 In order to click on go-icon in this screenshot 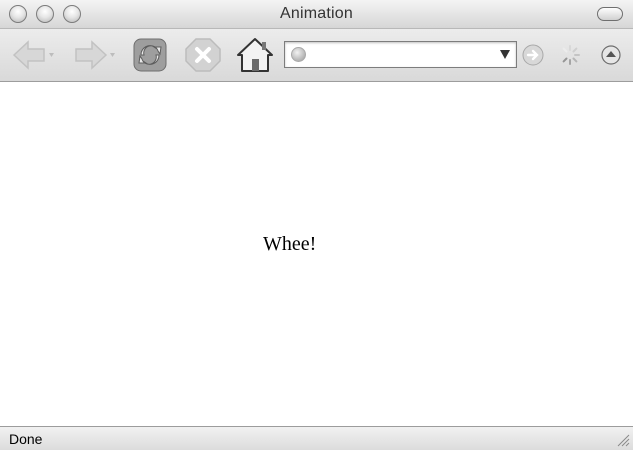, I will do `click(533, 55)`.